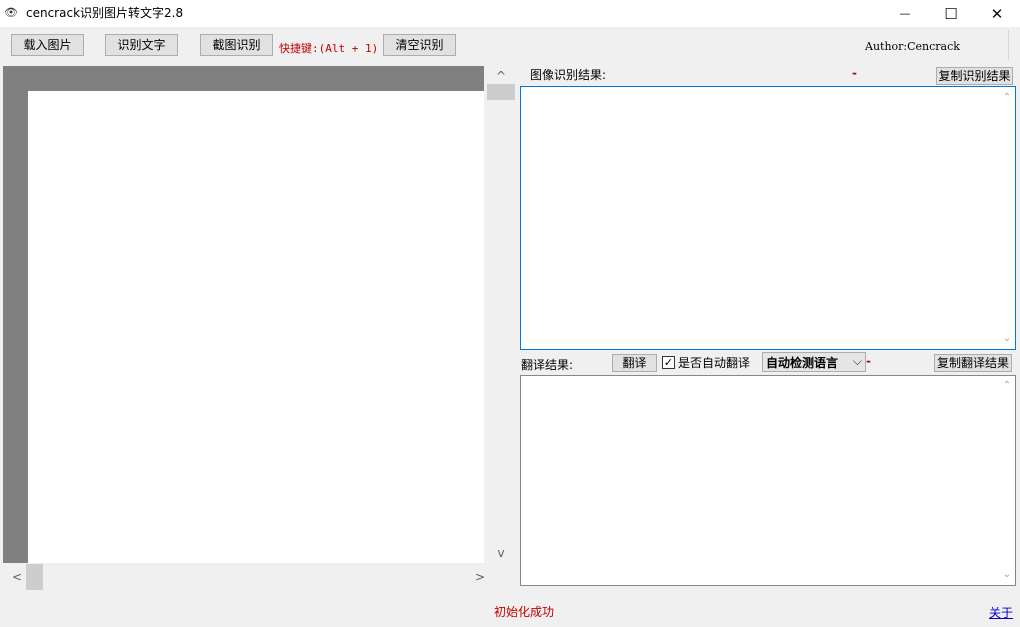  I want to click on translation-scroll-down-icon: ⌄, so click(1007, 575).